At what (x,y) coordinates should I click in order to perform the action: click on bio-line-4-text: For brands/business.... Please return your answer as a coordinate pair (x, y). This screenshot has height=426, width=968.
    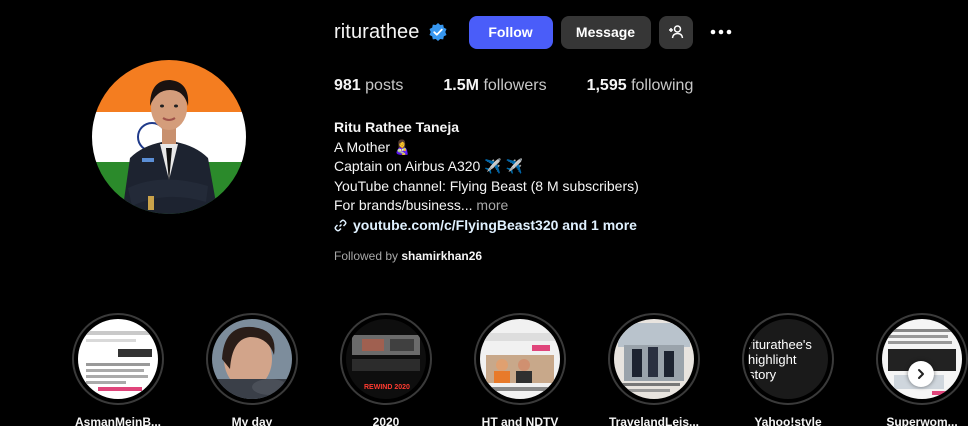
    Looking at the image, I should click on (403, 205).